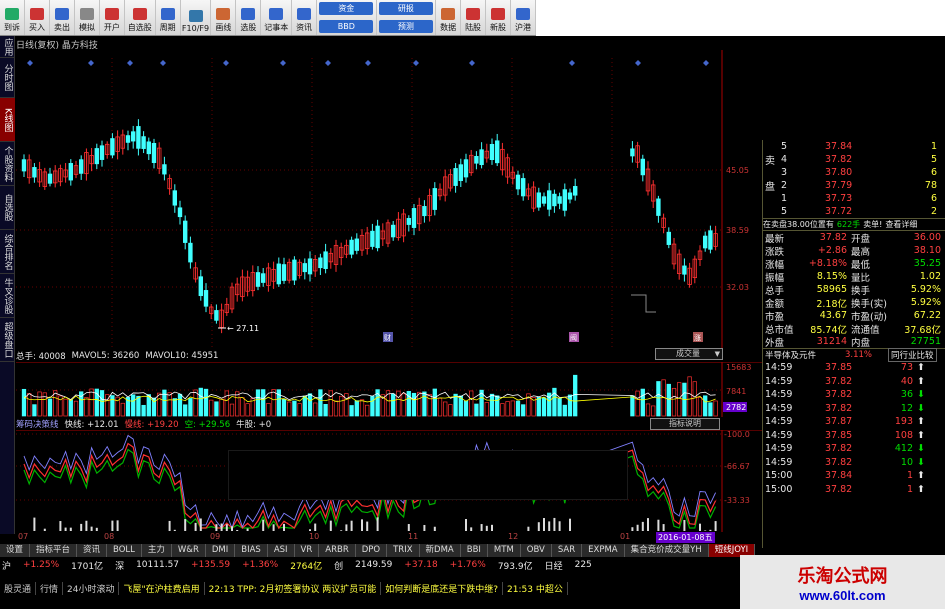  What do you see at coordinates (535, 588) in the screenshot?
I see `news-item-6: 21:53 中超公` at bounding box center [535, 588].